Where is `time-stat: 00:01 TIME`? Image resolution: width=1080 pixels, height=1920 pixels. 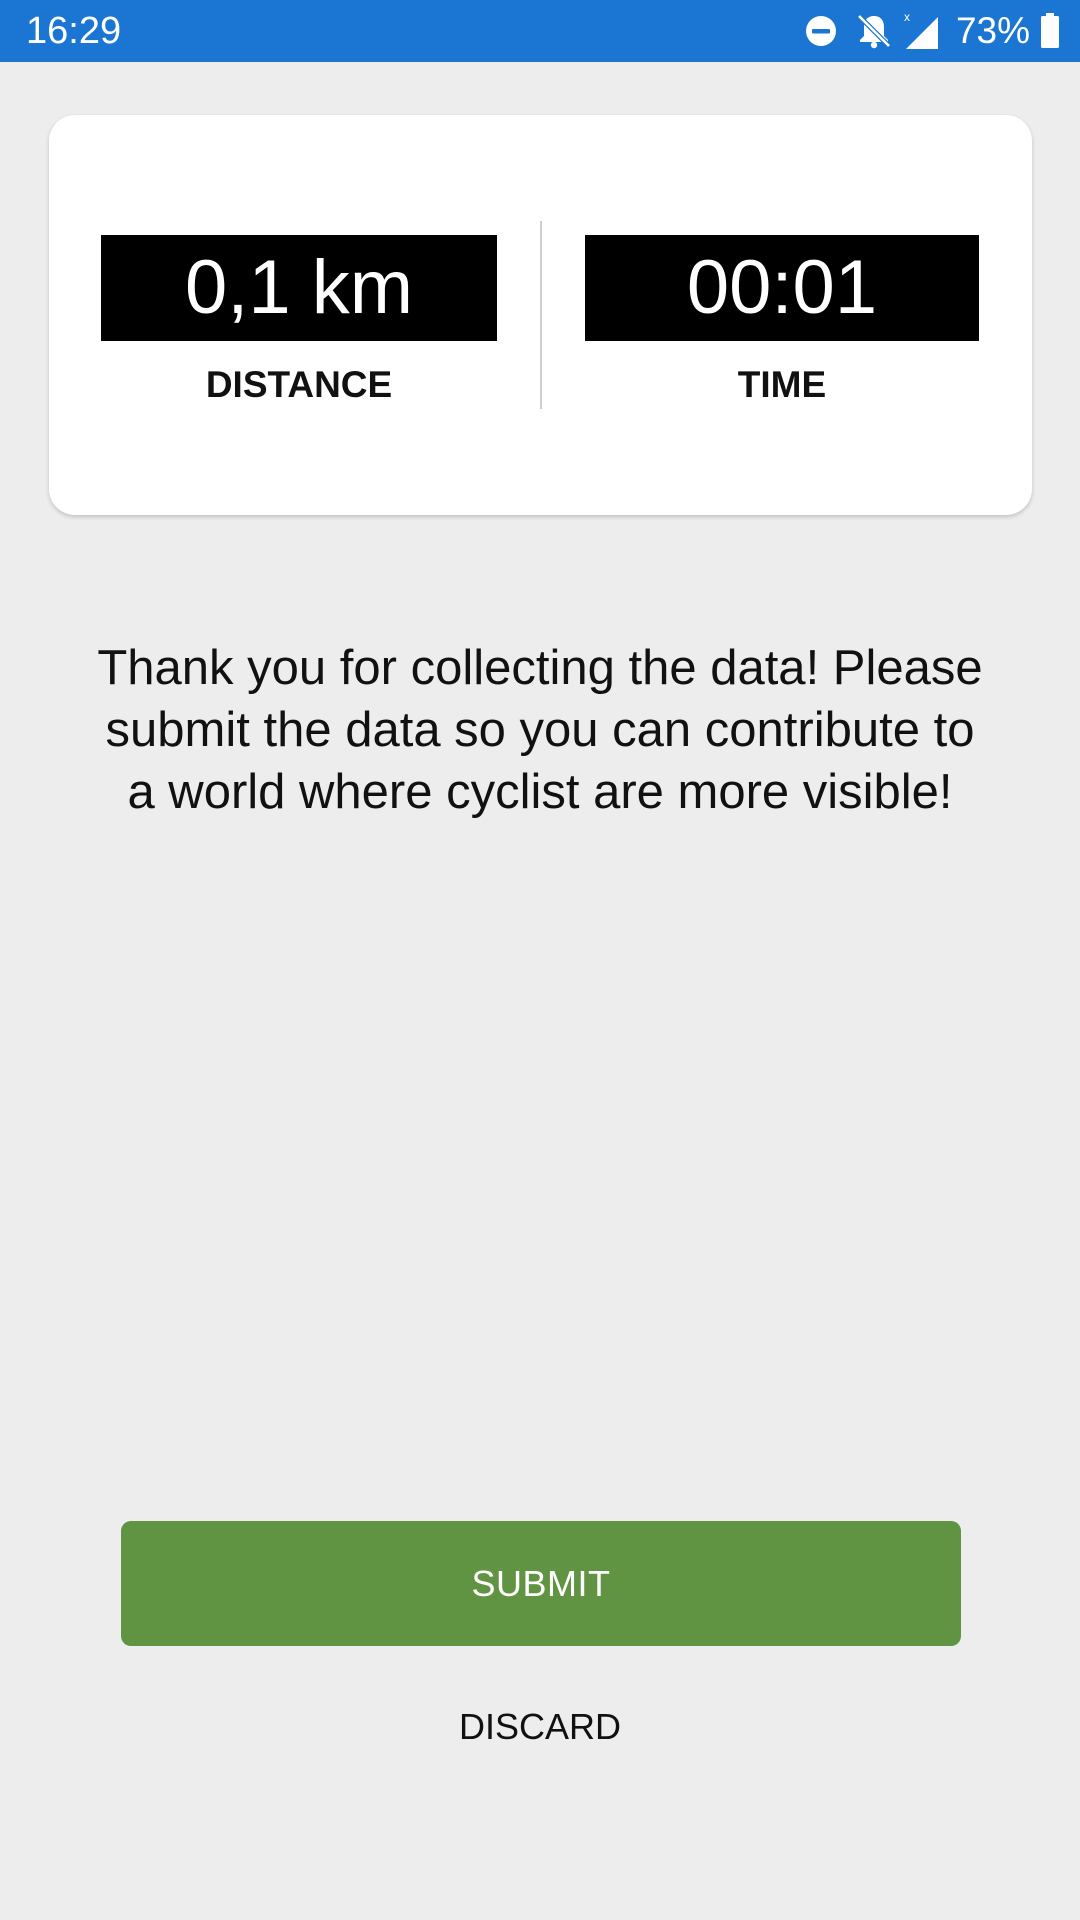 time-stat: 00:01 TIME is located at coordinates (782, 321).